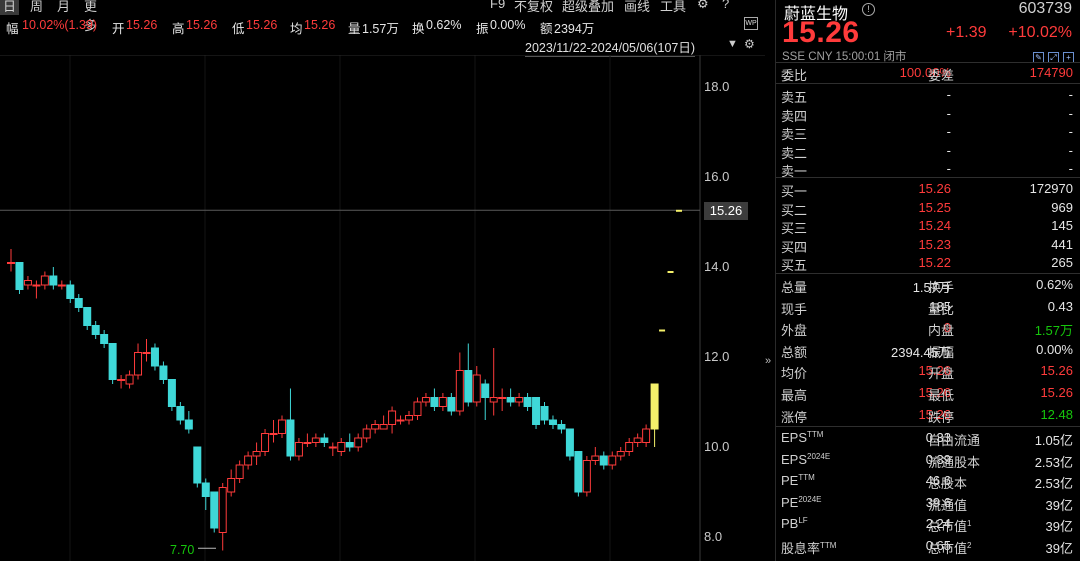 This screenshot has height=561, width=1080. I want to click on avg-value: 15.26, so click(320, 25).